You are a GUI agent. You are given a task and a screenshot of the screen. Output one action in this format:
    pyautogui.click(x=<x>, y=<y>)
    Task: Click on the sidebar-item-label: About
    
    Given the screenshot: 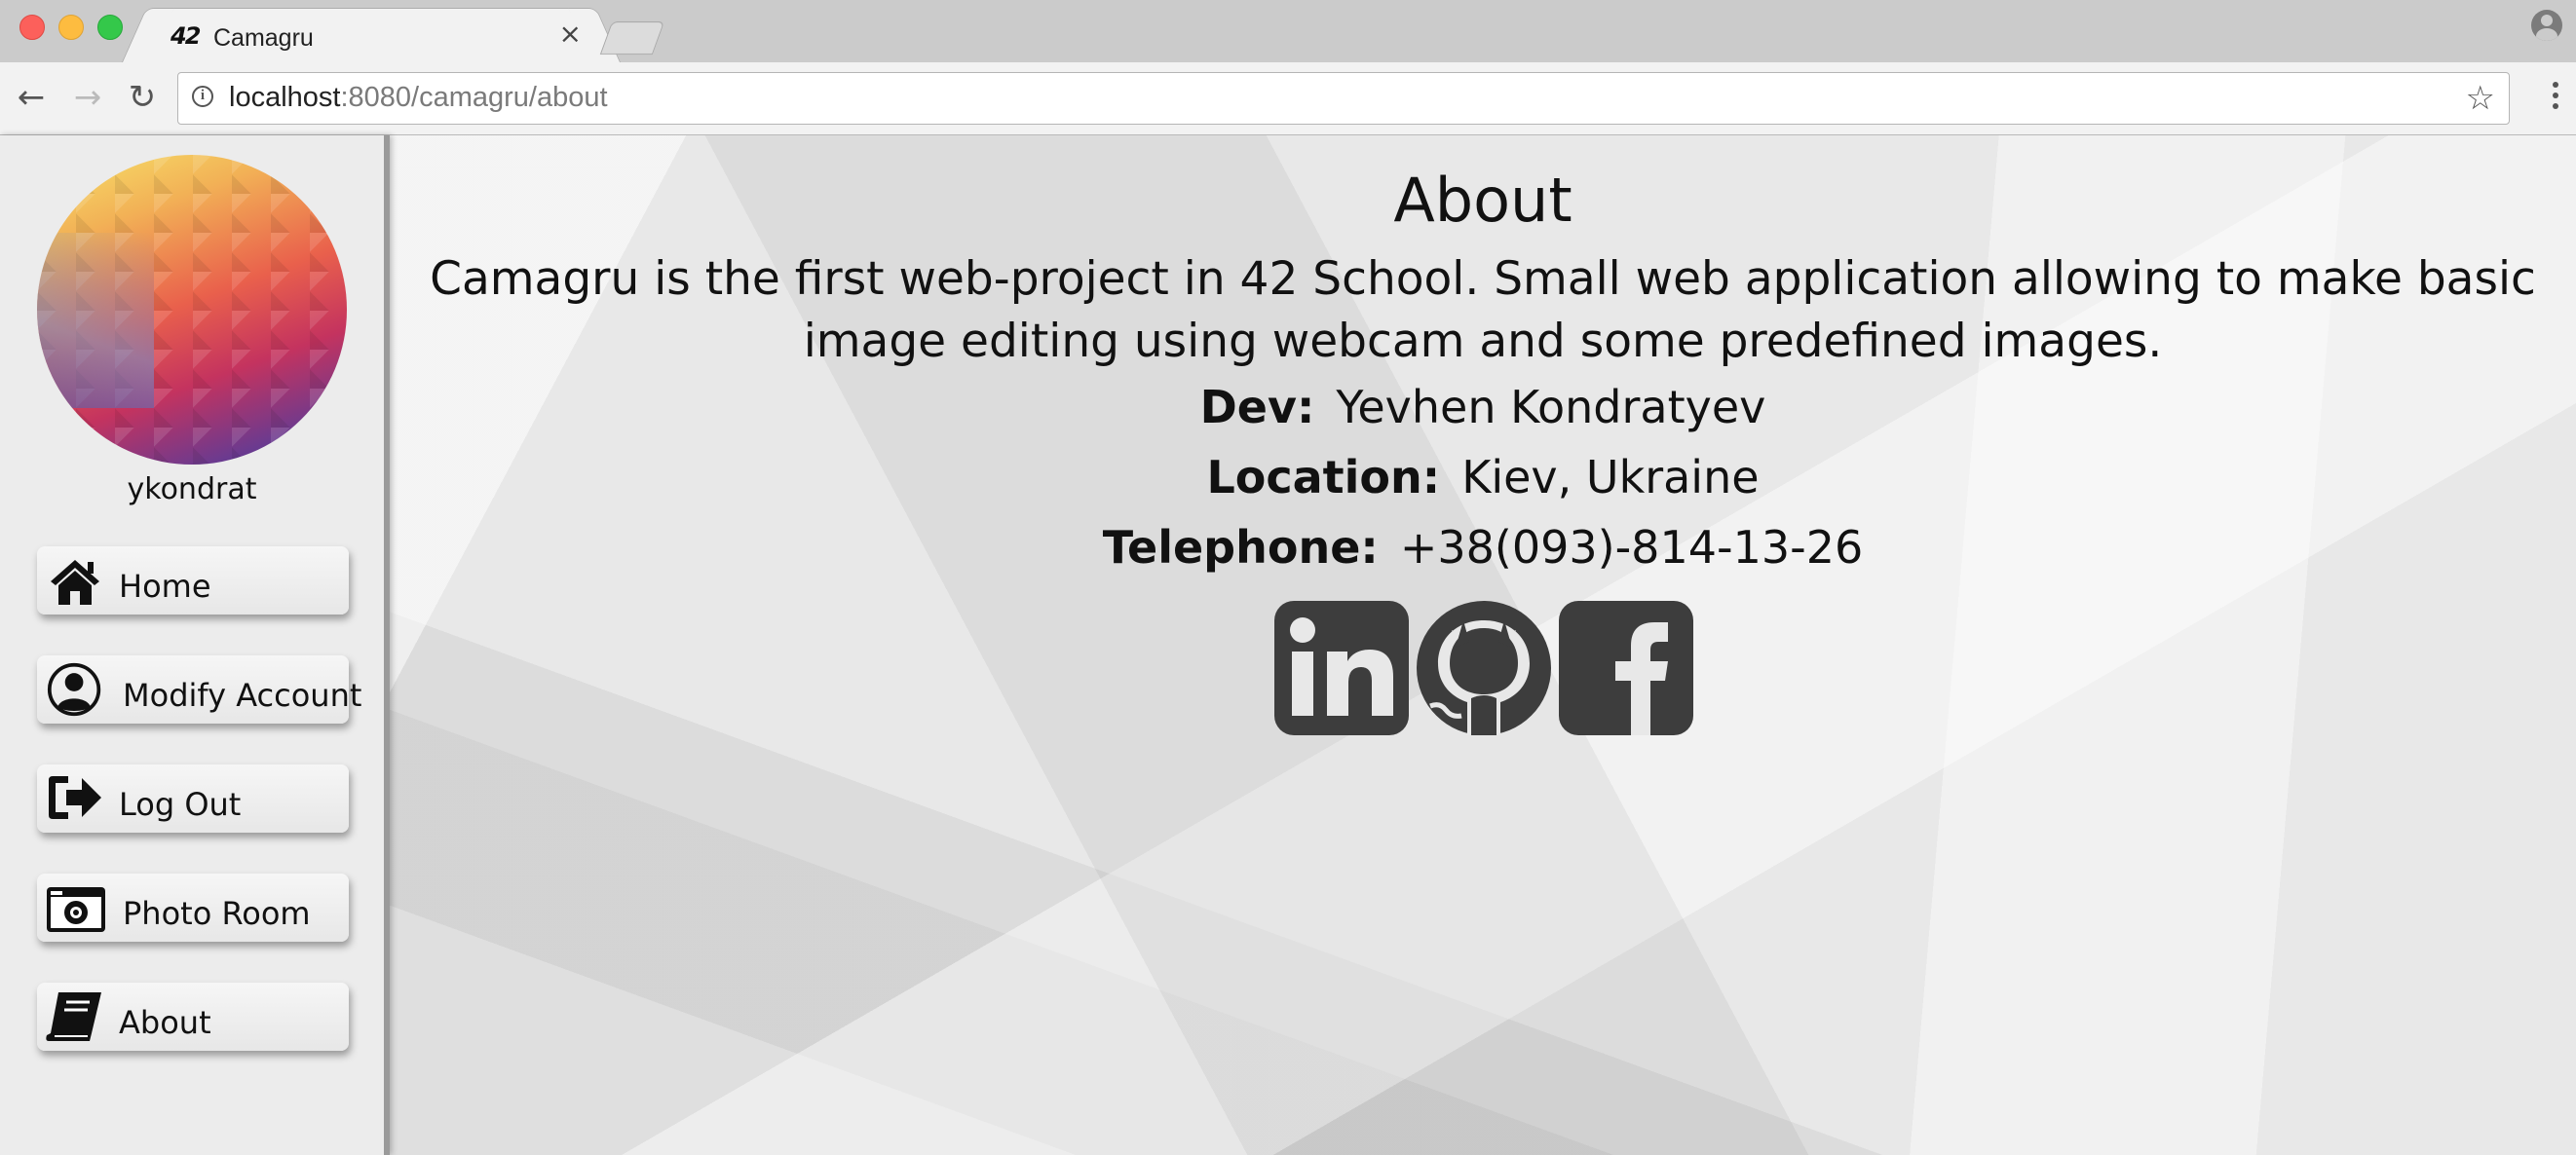 What is the action you would take?
    pyautogui.click(x=165, y=1023)
    